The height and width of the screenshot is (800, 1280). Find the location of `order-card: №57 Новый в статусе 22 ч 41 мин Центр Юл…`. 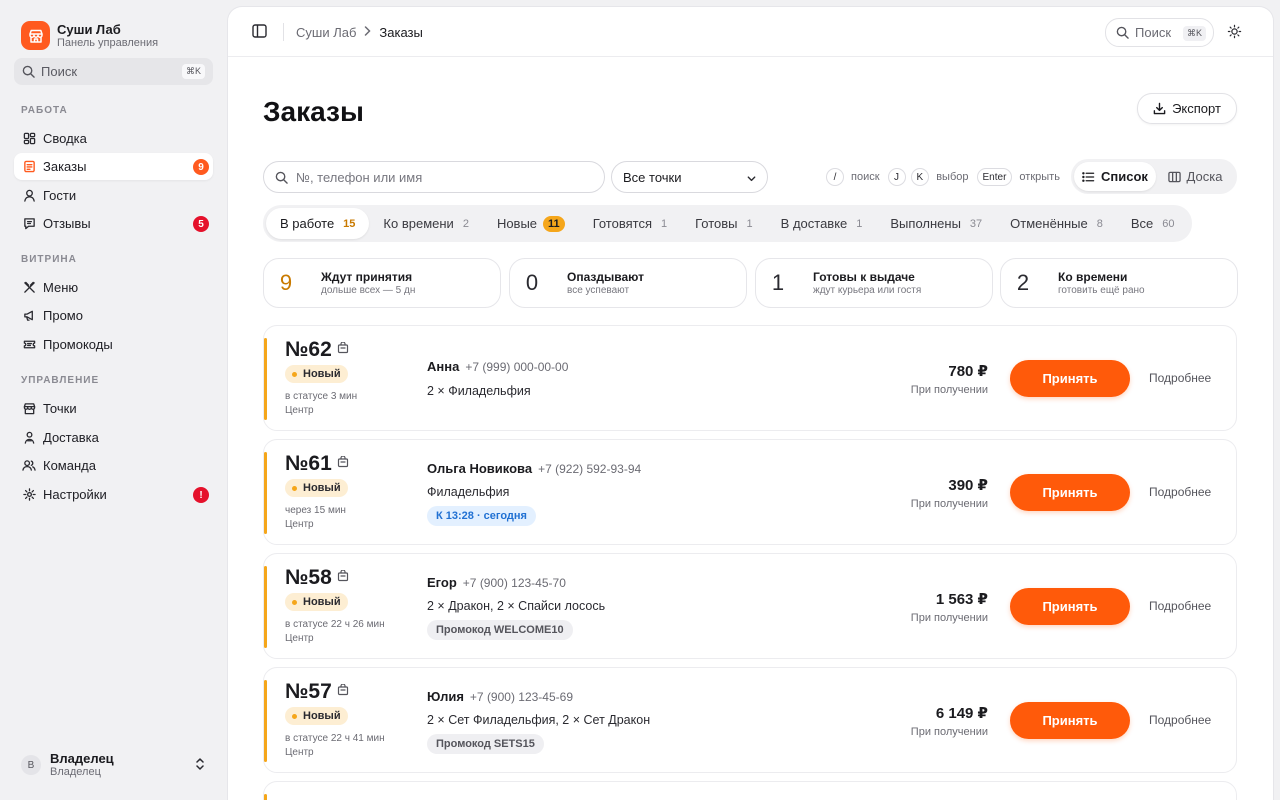

order-card: №57 Новый в статусе 22 ч 41 мин Центр Юл… is located at coordinates (750, 720).